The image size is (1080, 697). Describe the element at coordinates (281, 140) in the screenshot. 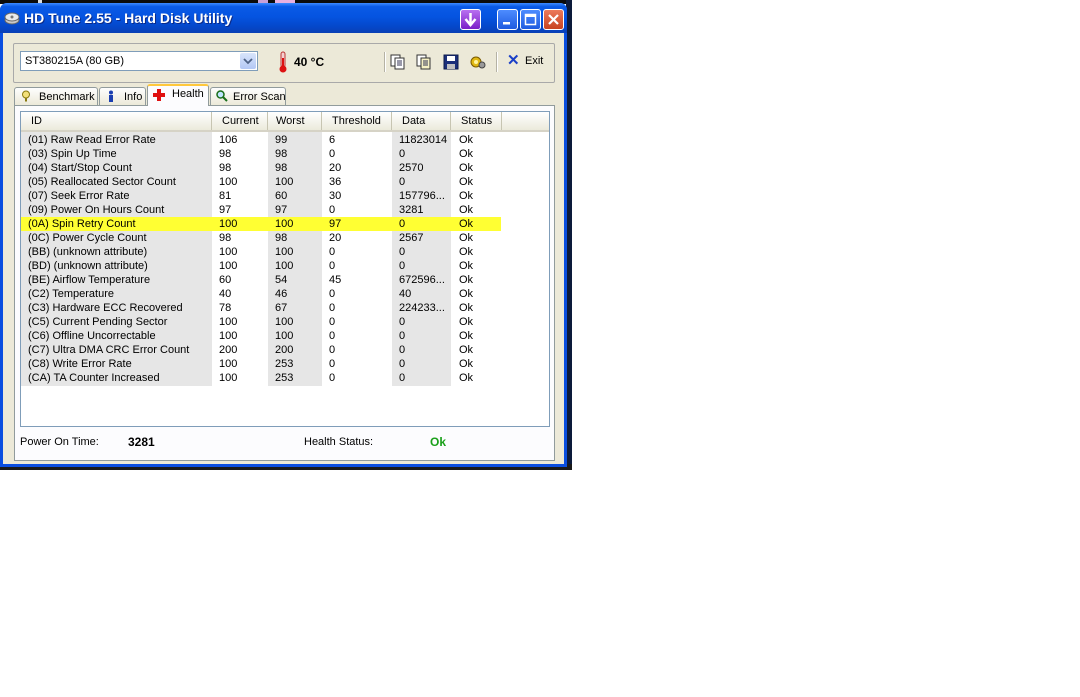

I see `cell-worst: 99` at that location.